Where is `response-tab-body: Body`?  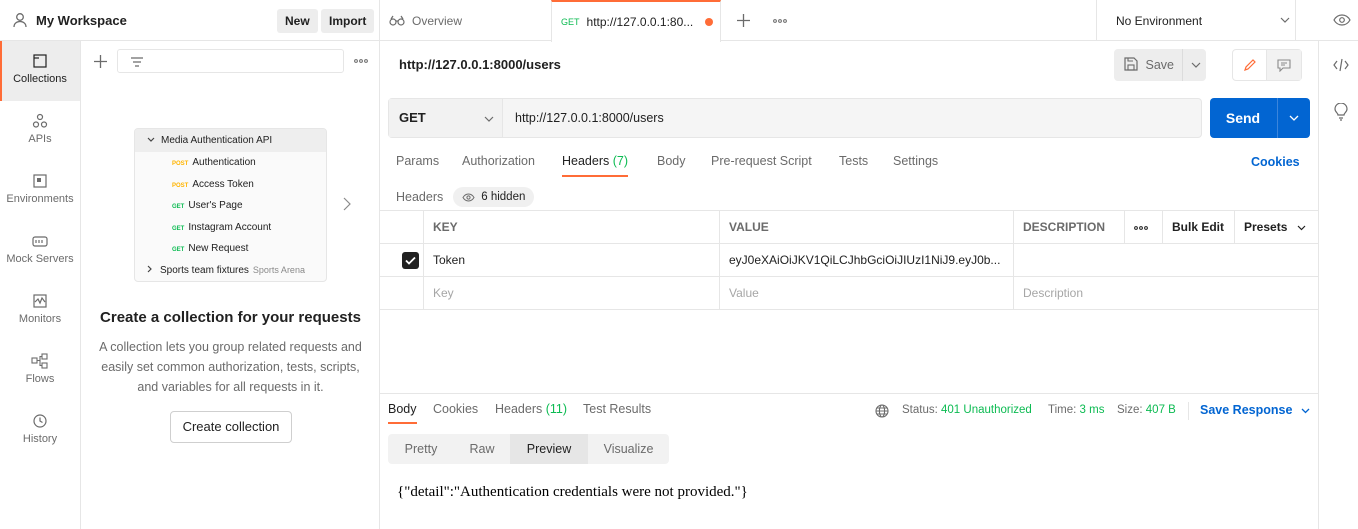 response-tab-body: Body is located at coordinates (402, 413).